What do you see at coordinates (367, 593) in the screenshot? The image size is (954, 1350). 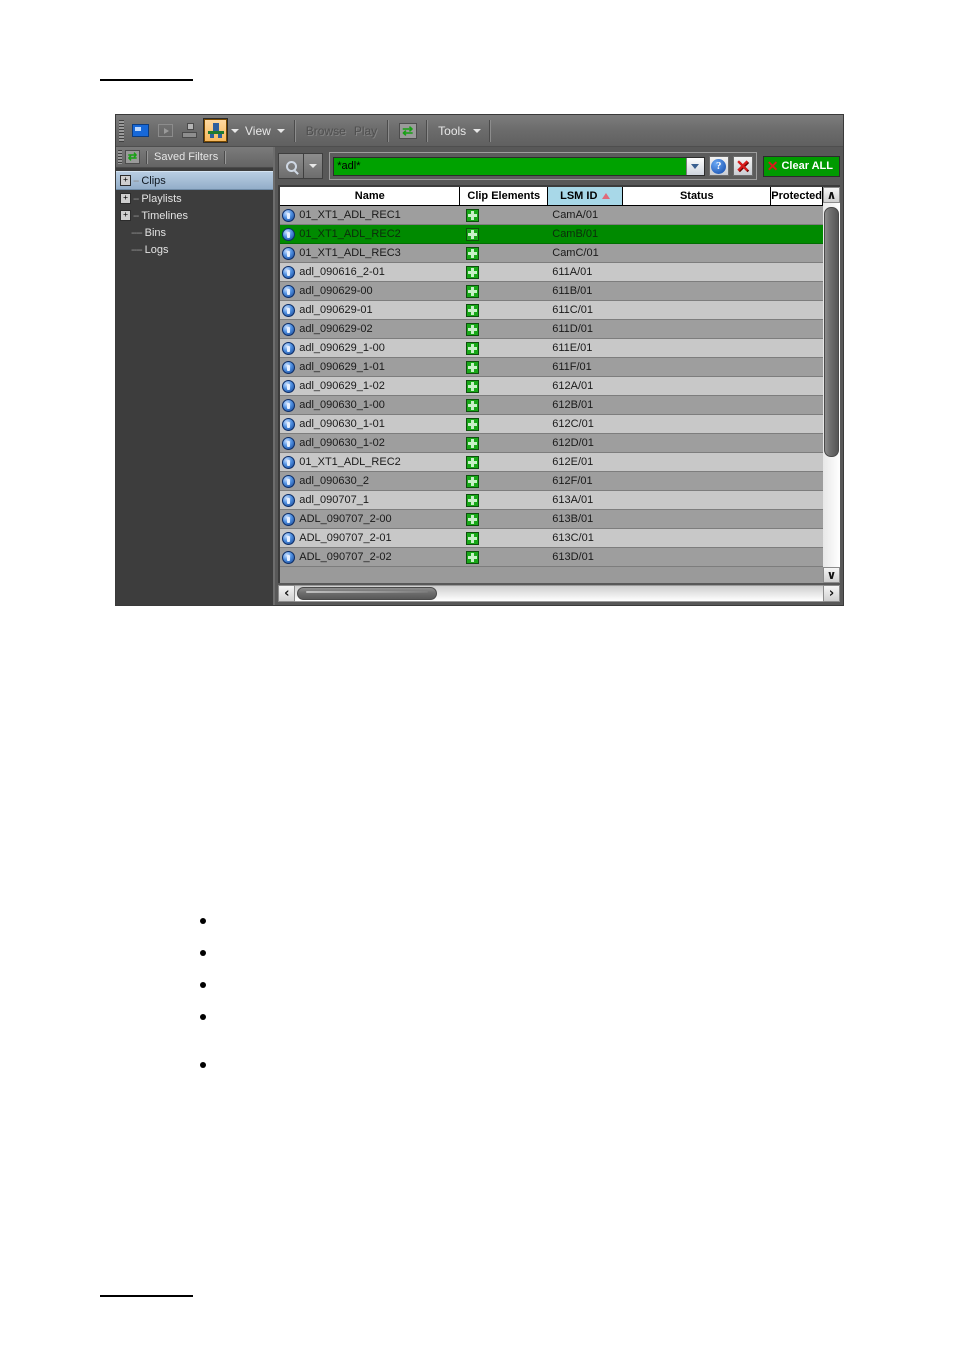 I see `horizontal-scroll-thumb` at bounding box center [367, 593].